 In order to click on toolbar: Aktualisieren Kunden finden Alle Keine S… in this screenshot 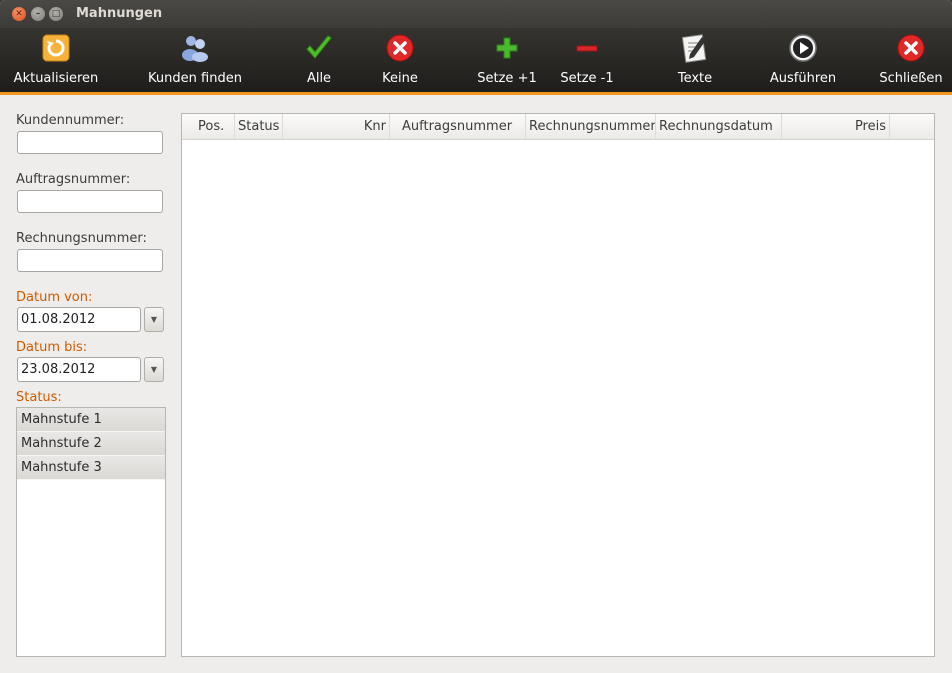, I will do `click(476, 60)`.